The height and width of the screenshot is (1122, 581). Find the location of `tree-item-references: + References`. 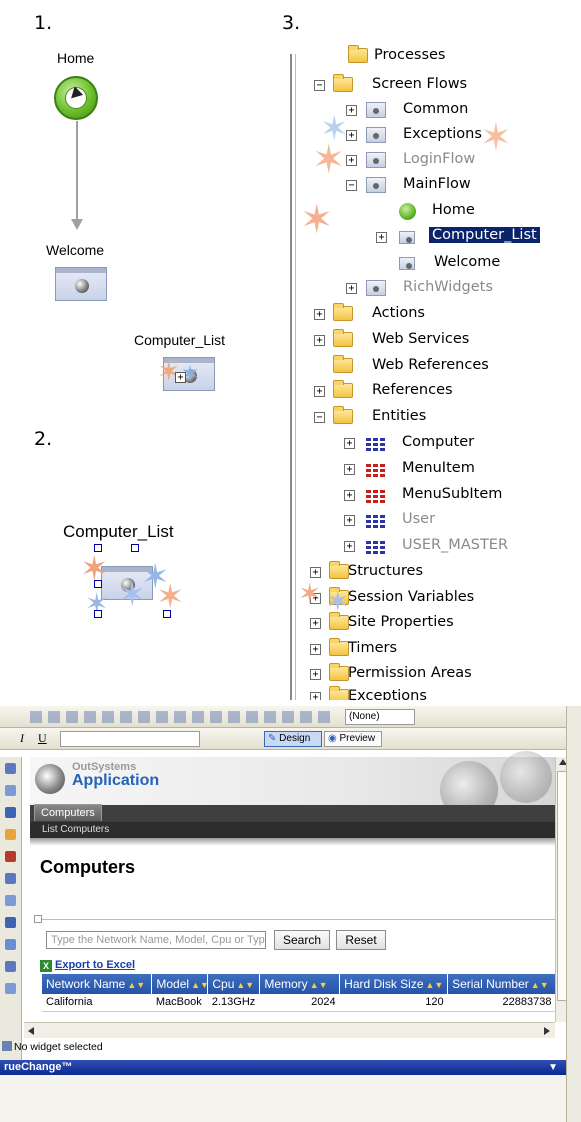

tree-item-references: + References is located at coordinates (440, 392).